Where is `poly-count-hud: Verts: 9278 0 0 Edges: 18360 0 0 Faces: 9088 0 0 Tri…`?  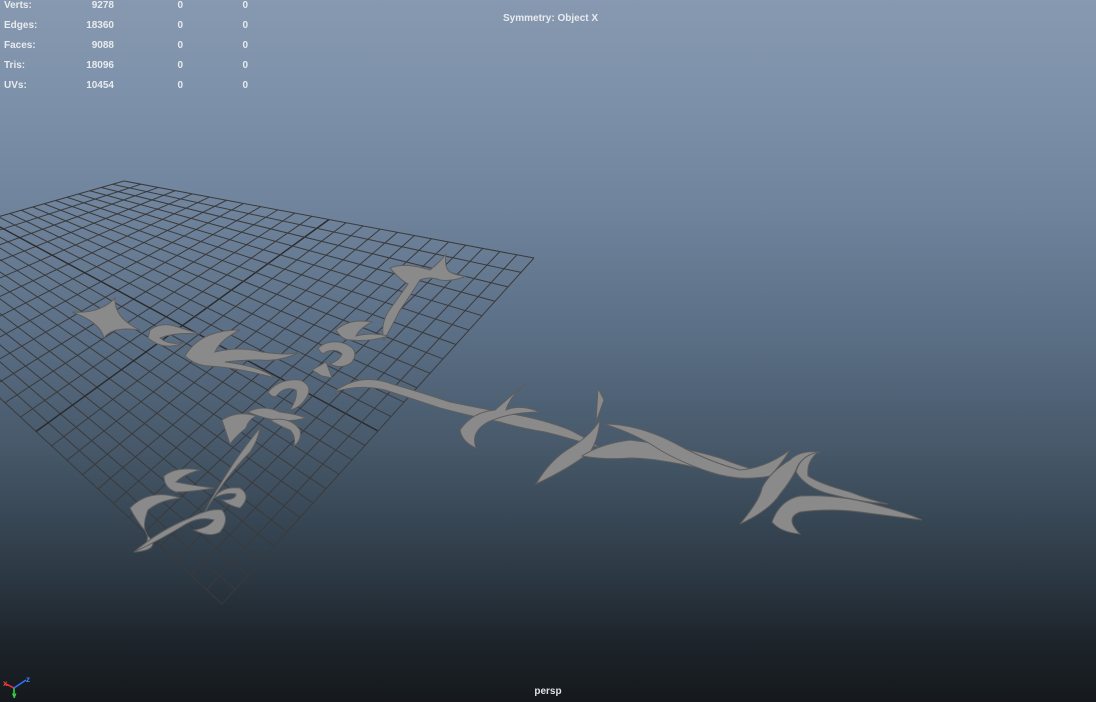
poly-count-hud: Verts: 9278 0 0 Edges: 18360 0 0 Faces: 9088 0 0 Tri… is located at coordinates (130, 48).